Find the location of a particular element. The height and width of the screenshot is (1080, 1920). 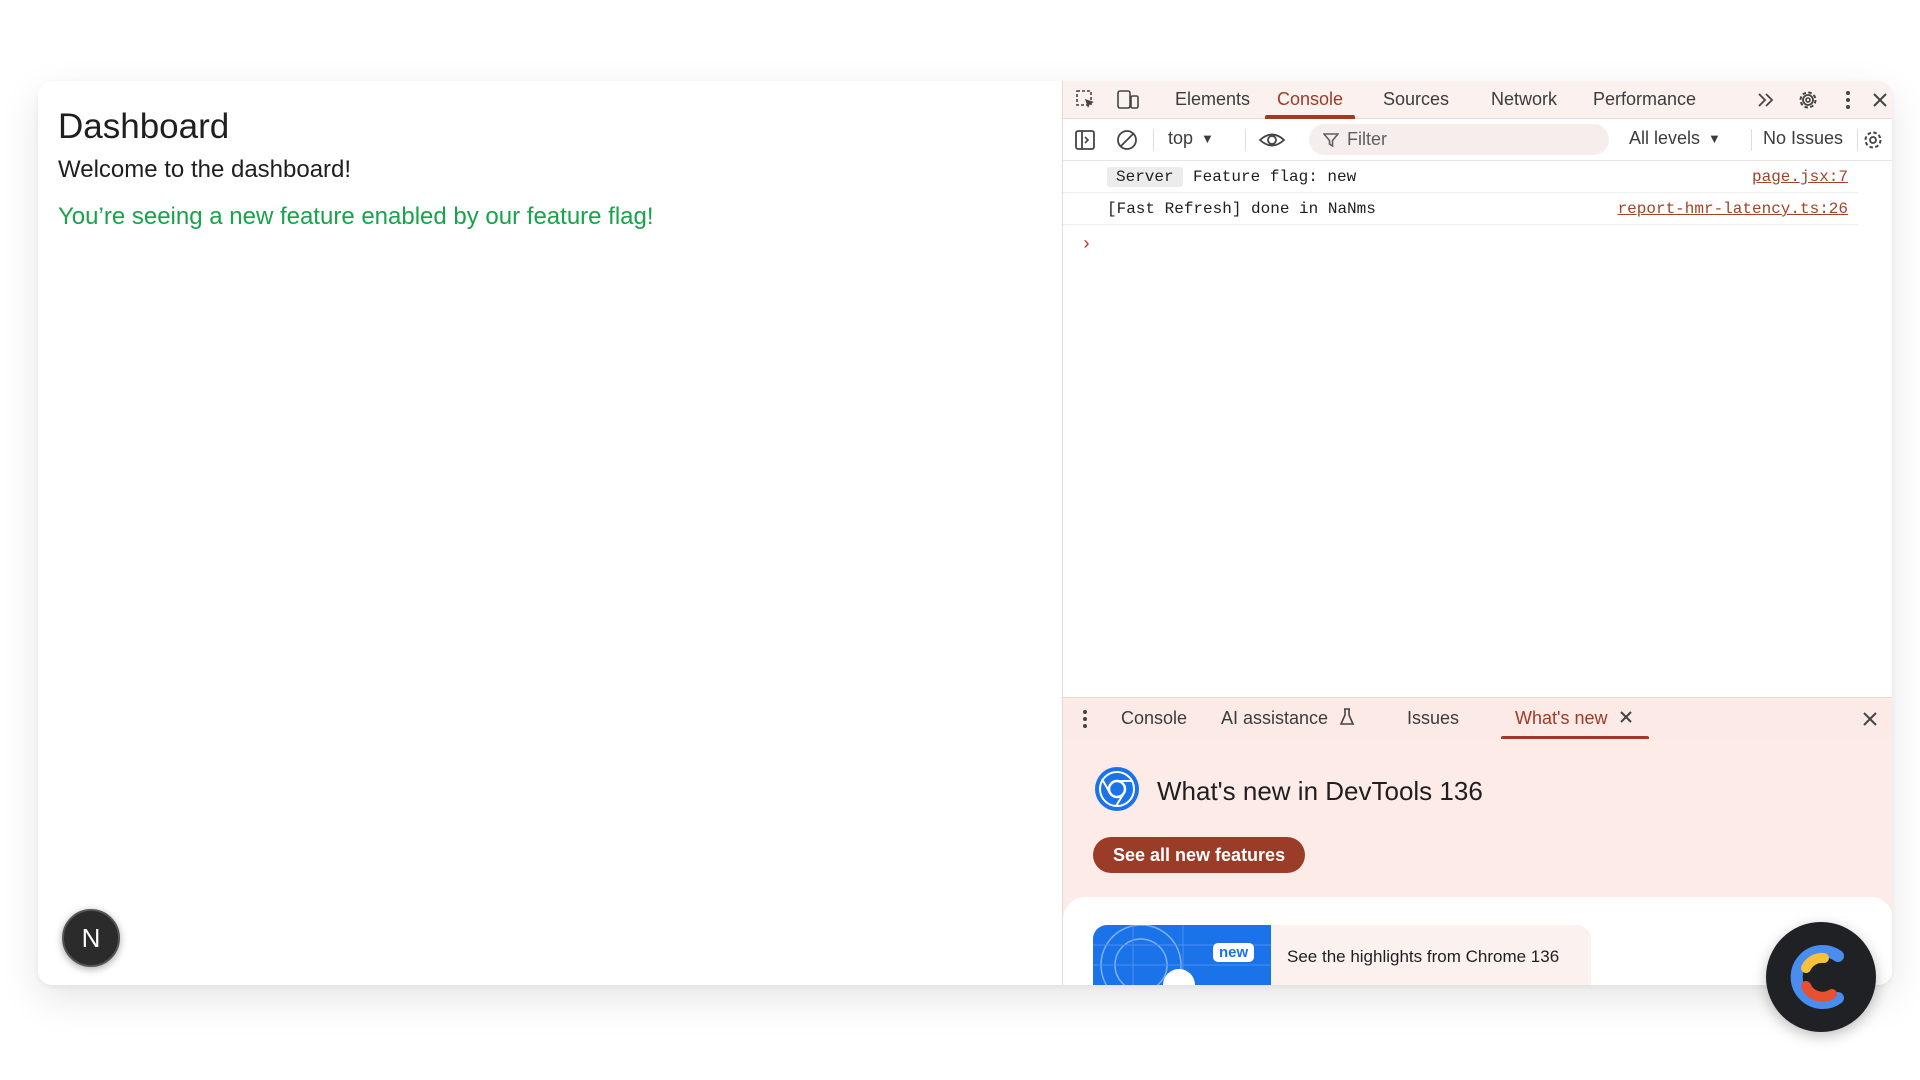

highlights-thumbnail: new is located at coordinates (1182, 955).